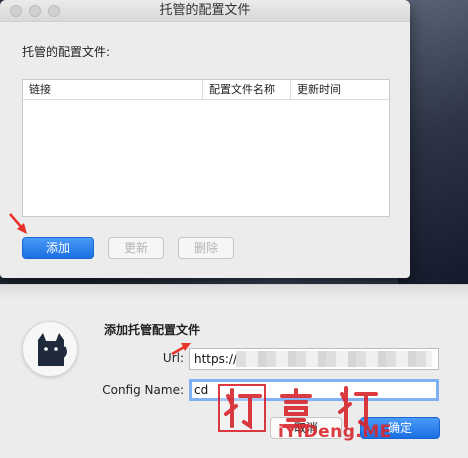 The image size is (468, 458). I want to click on column-header-config-name: 配置文件名称, so click(247, 89).